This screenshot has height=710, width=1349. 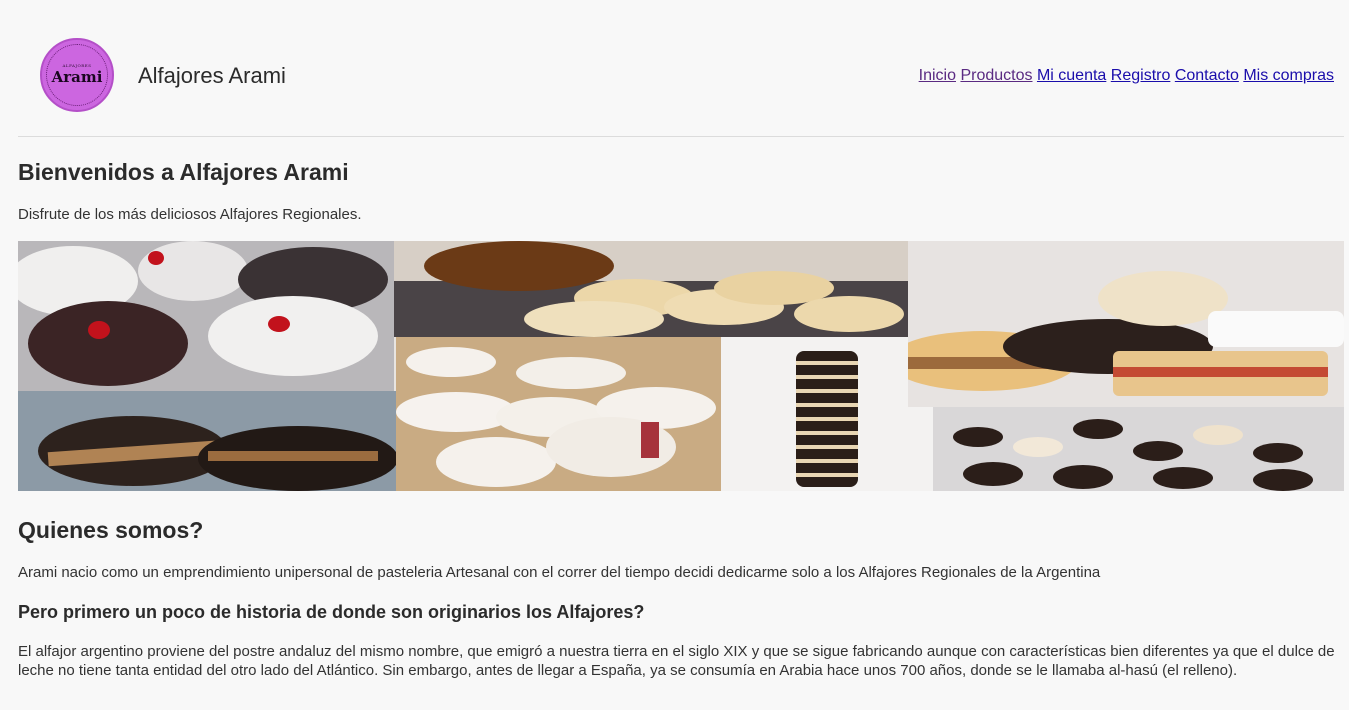 I want to click on nav-link-contacto: Contacto, so click(x=1207, y=75).